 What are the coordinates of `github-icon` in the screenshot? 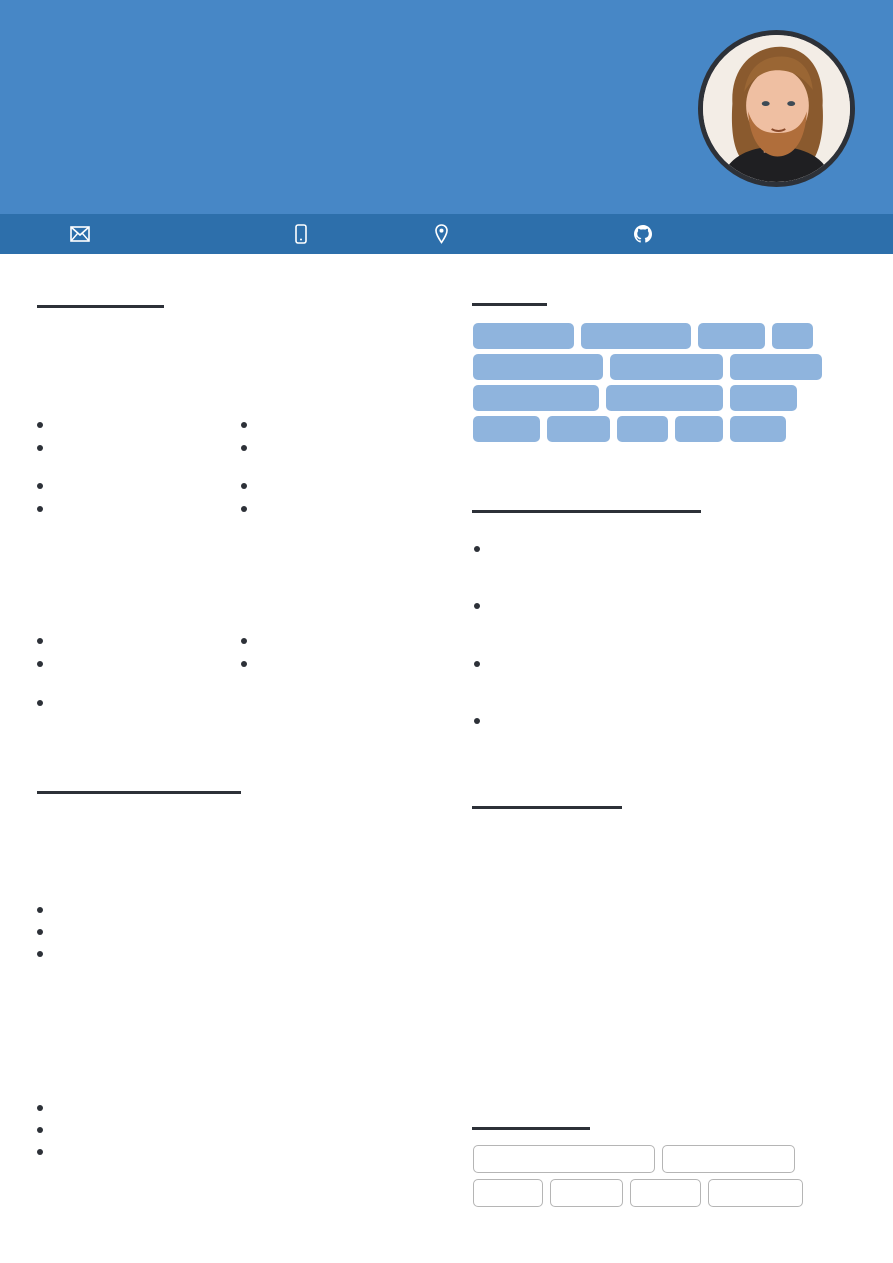 It's located at (643, 234).